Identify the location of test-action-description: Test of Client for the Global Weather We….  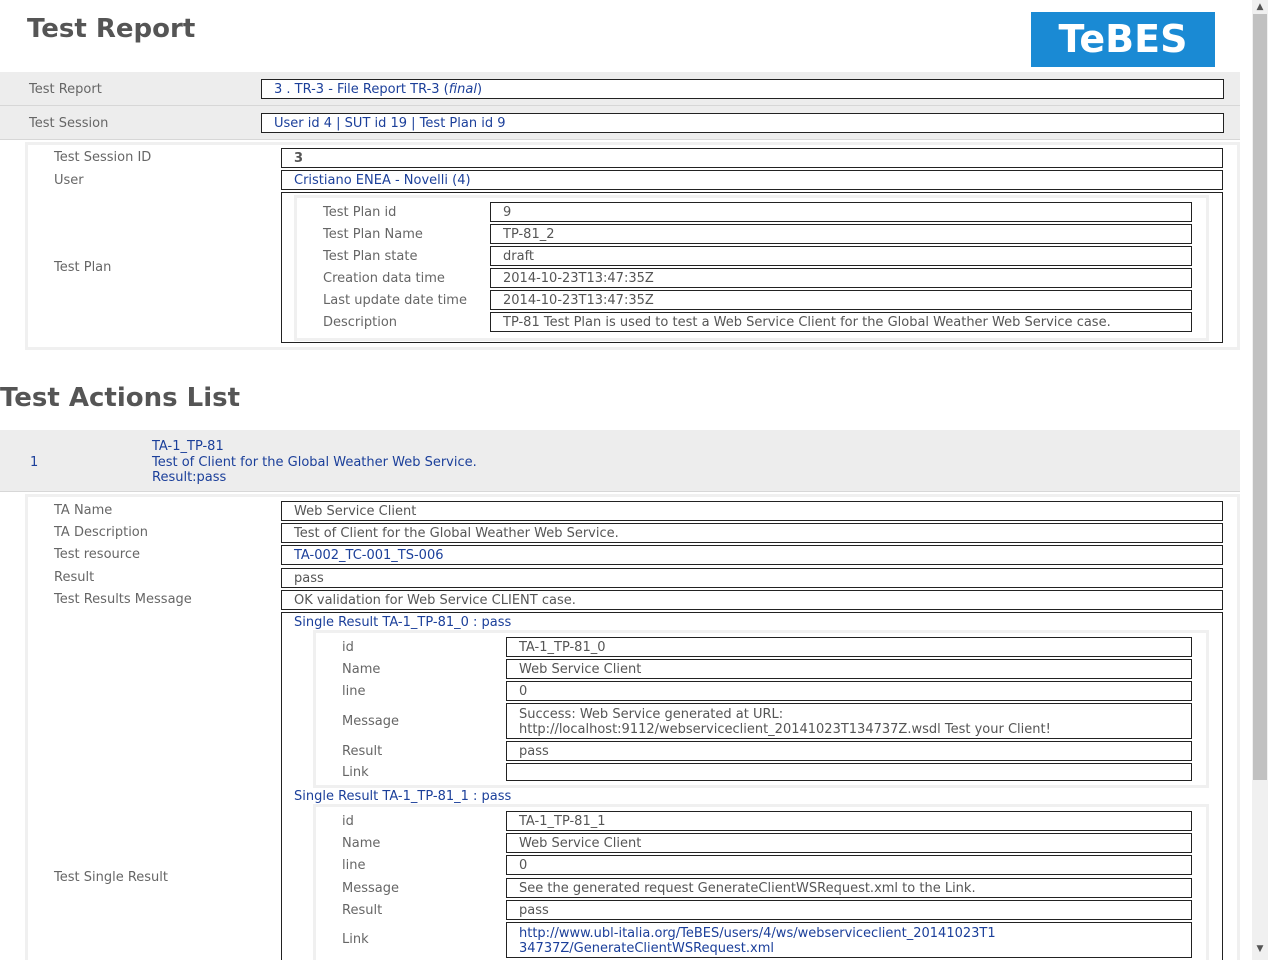
(314, 462).